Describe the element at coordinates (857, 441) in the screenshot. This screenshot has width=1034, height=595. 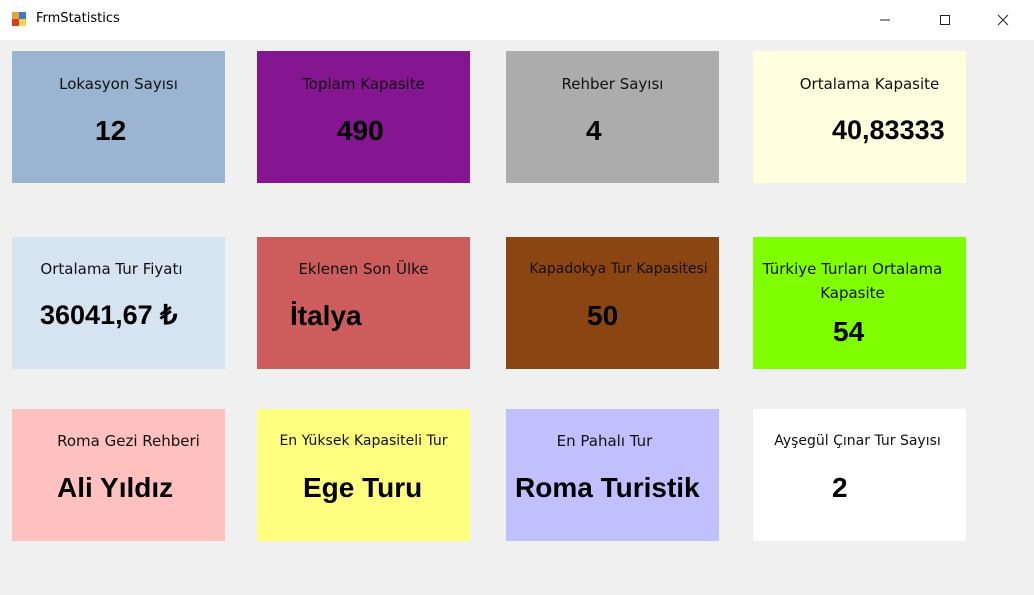
I see `card-label: Ayşegül Çınar Tur Sayısı` at that location.